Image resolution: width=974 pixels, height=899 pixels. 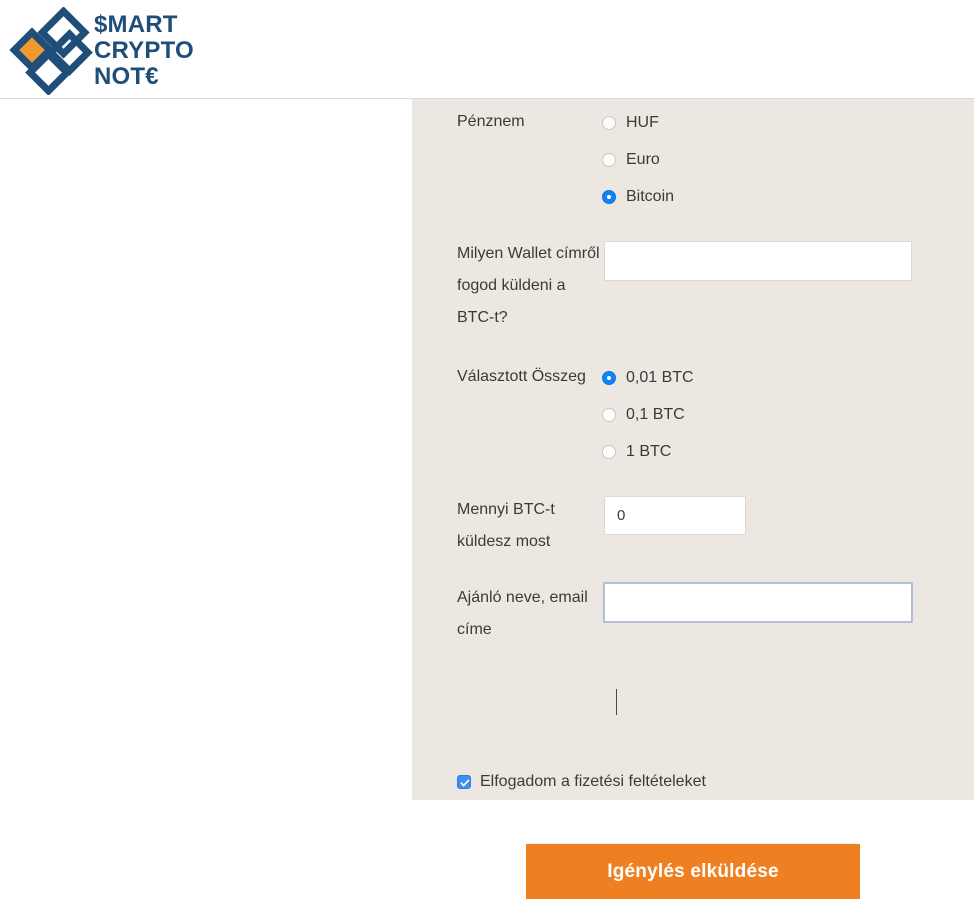 I want to click on currency-radio-group: HUF Euro Bitcoin, so click(x=638, y=159).